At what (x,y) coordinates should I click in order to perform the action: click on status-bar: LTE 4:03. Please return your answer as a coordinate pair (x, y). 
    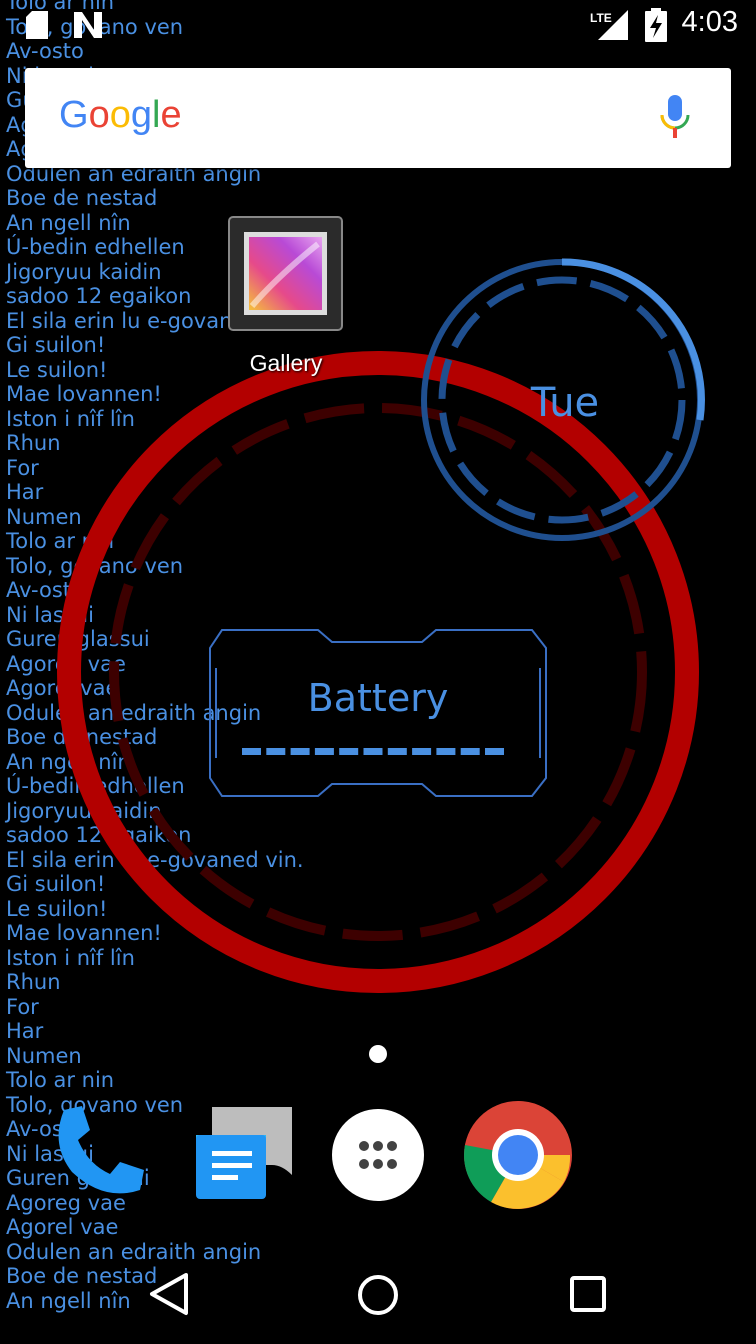
    Looking at the image, I should click on (378, 25).